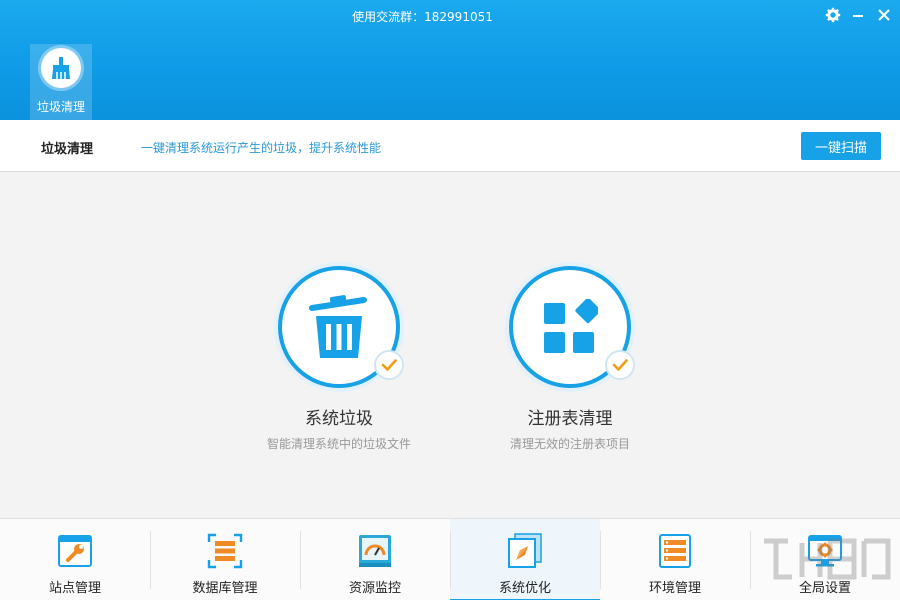 The width and height of the screenshot is (900, 600). Describe the element at coordinates (524, 588) in the screenshot. I see `nav-label: 系统优化` at that location.